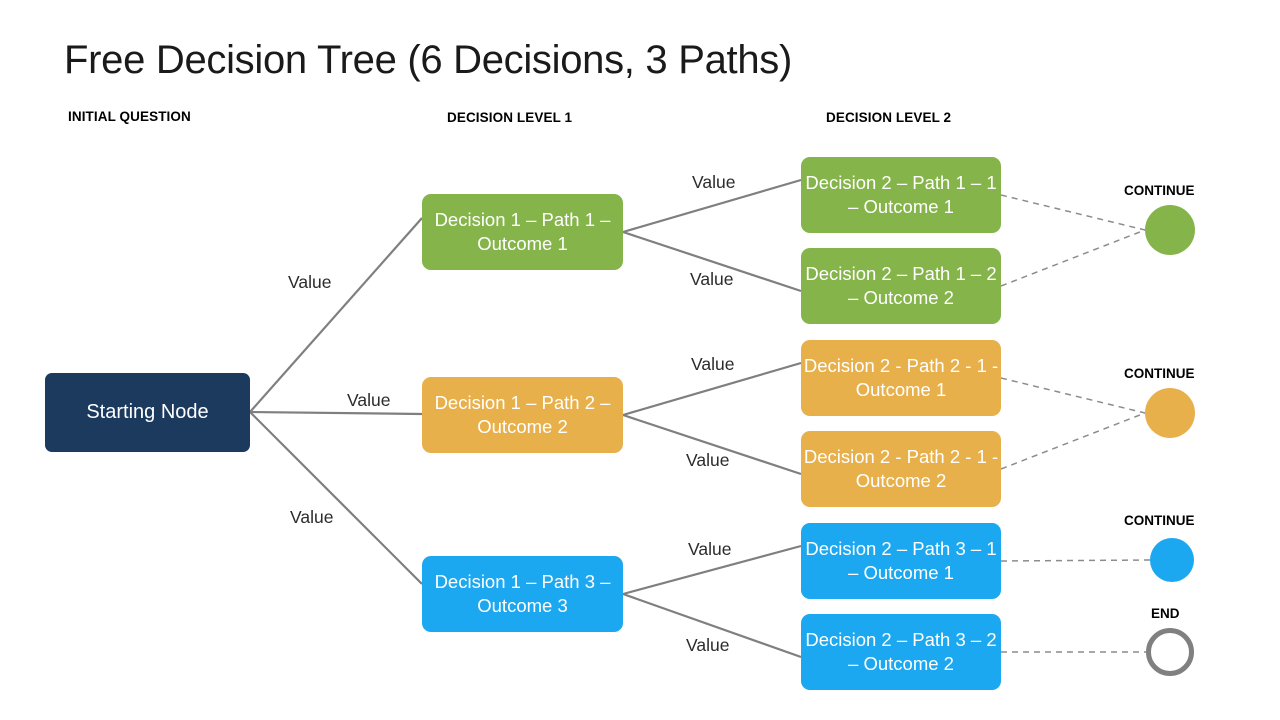  Describe the element at coordinates (901, 469) in the screenshot. I see `node-level2-path-2-outcome-2: Decision 2 - Path 2 - 1 - Outcome 2` at that location.